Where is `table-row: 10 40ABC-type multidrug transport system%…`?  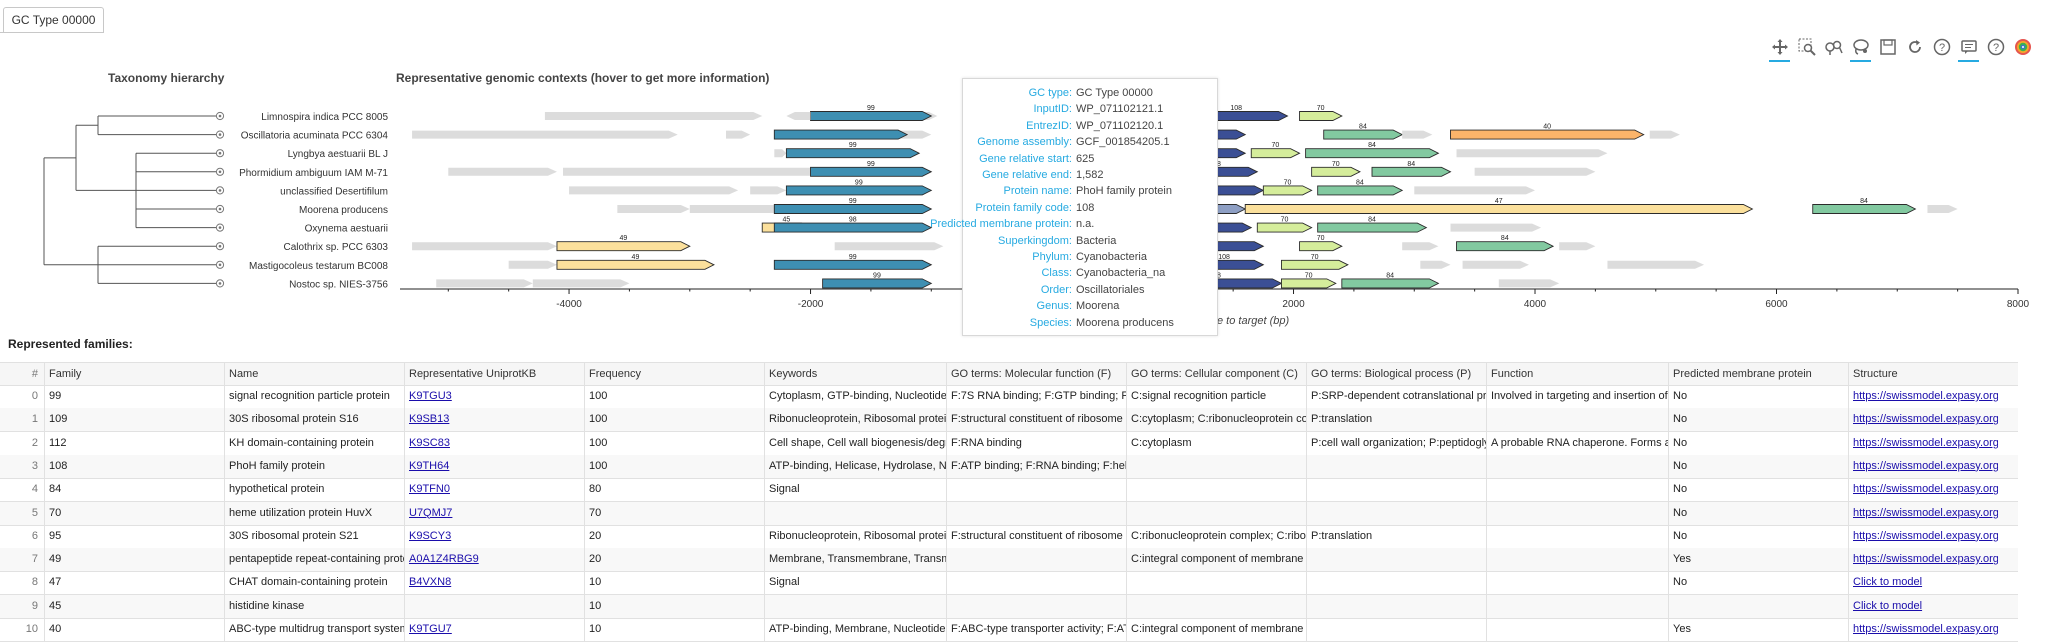 table-row: 10 40ABC-type multidrug transport system%… is located at coordinates (1009, 630).